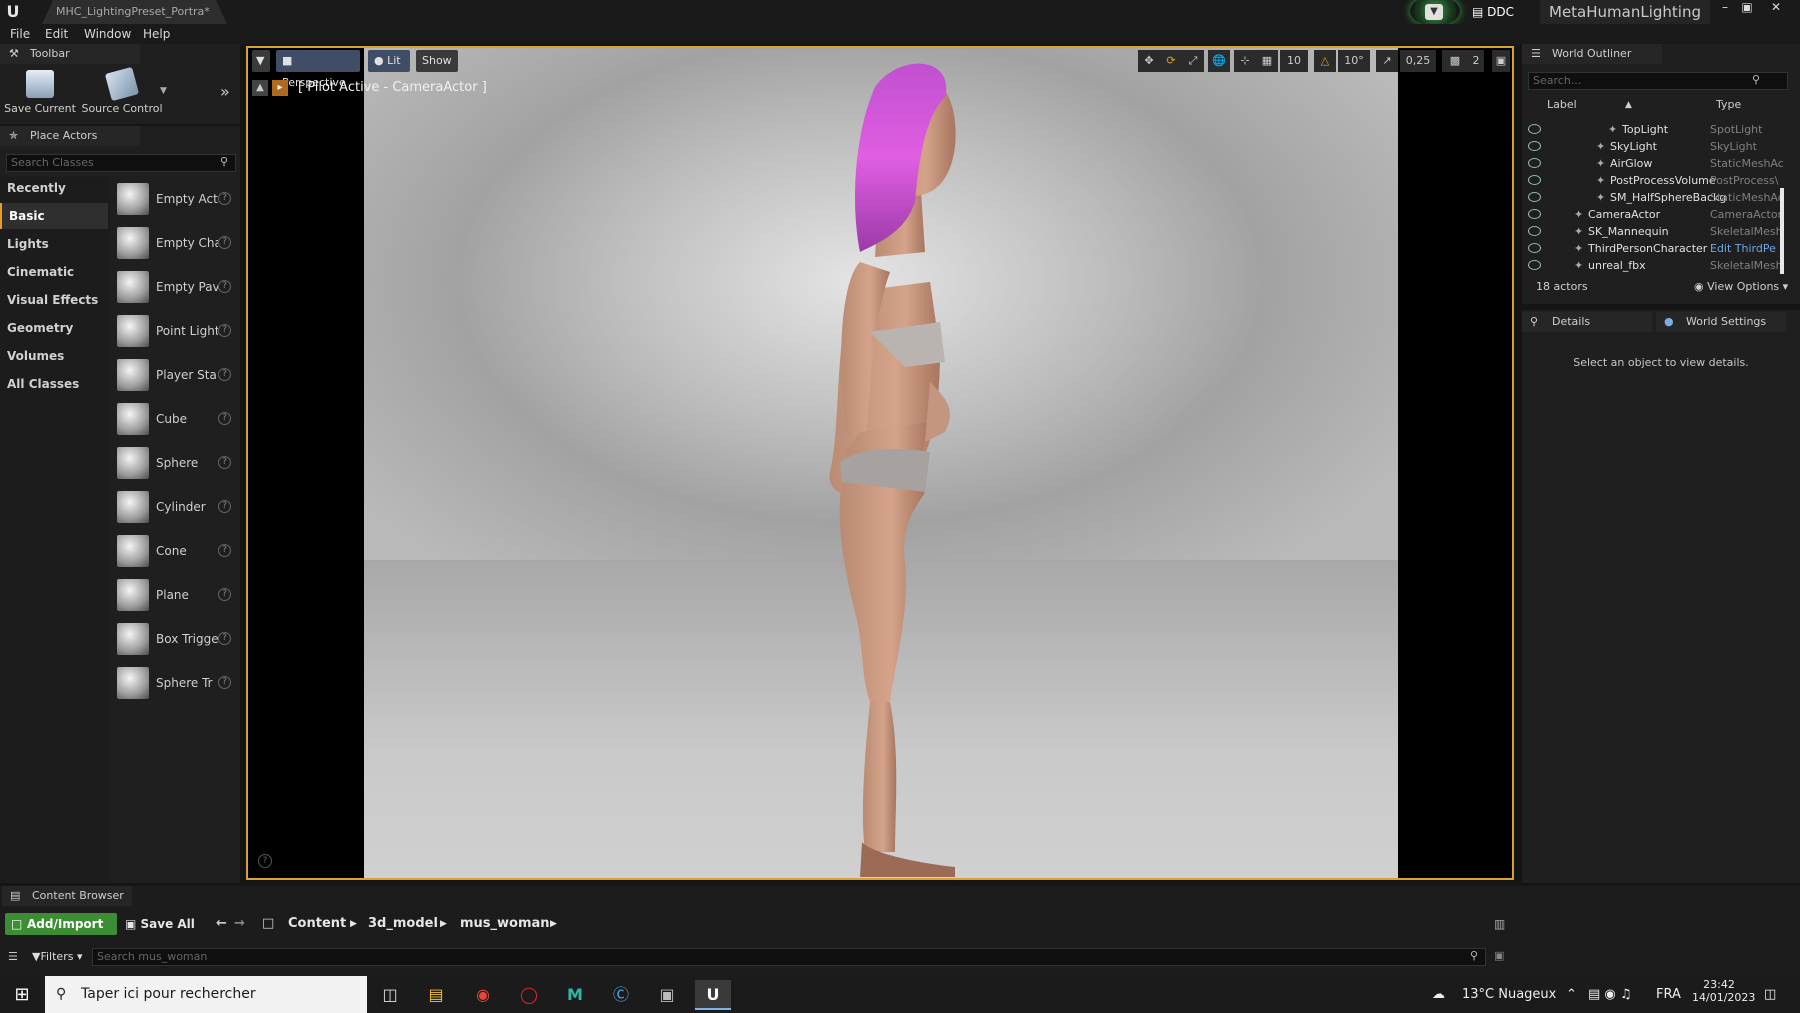 This screenshot has height=1013, width=1800. What do you see at coordinates (160, 924) in the screenshot?
I see `save-all-button: ▣ Save All` at bounding box center [160, 924].